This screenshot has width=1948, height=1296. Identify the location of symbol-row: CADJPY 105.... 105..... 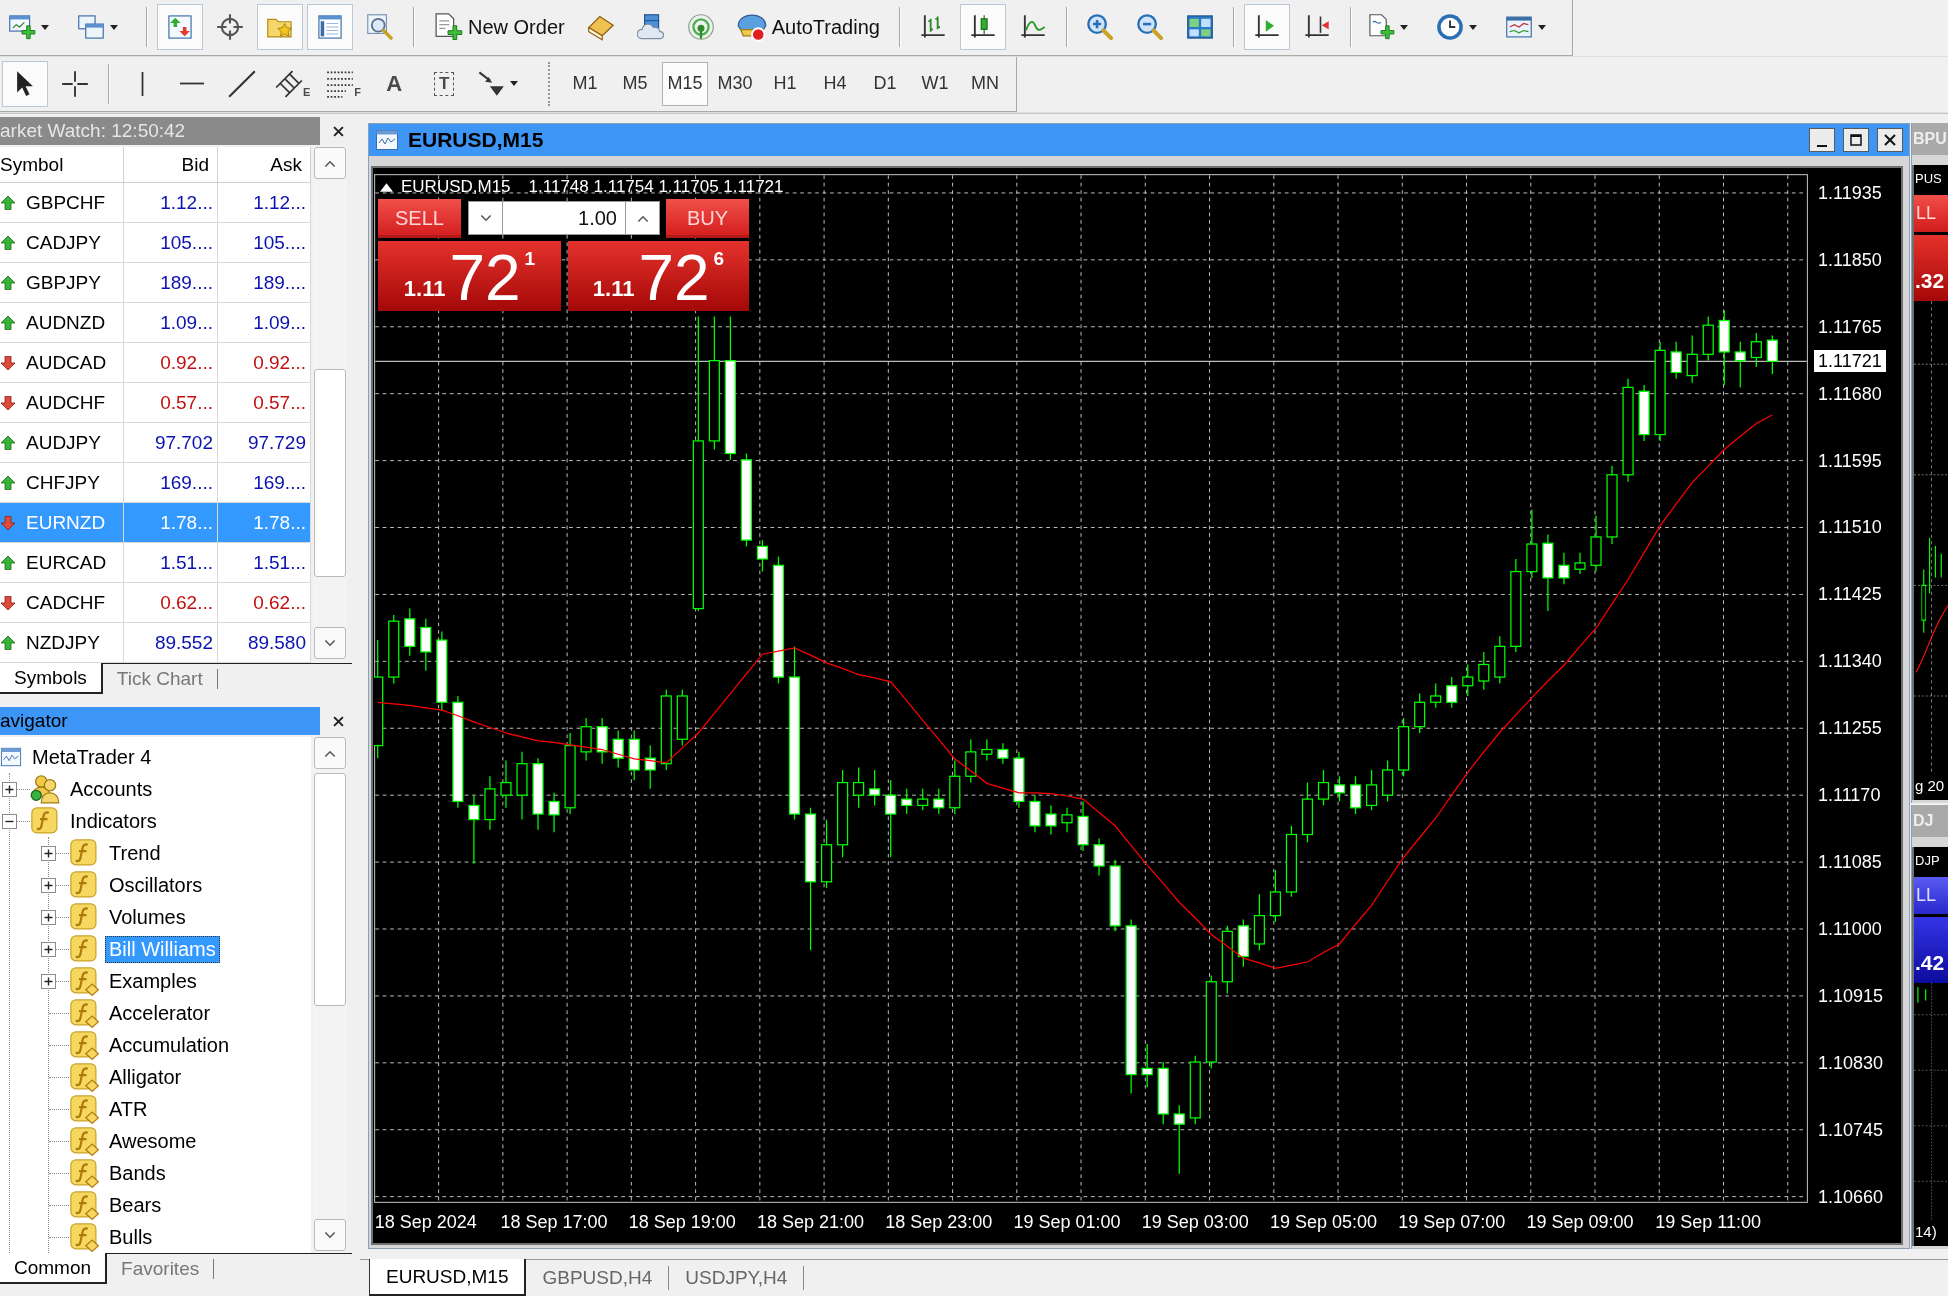
(155, 243).